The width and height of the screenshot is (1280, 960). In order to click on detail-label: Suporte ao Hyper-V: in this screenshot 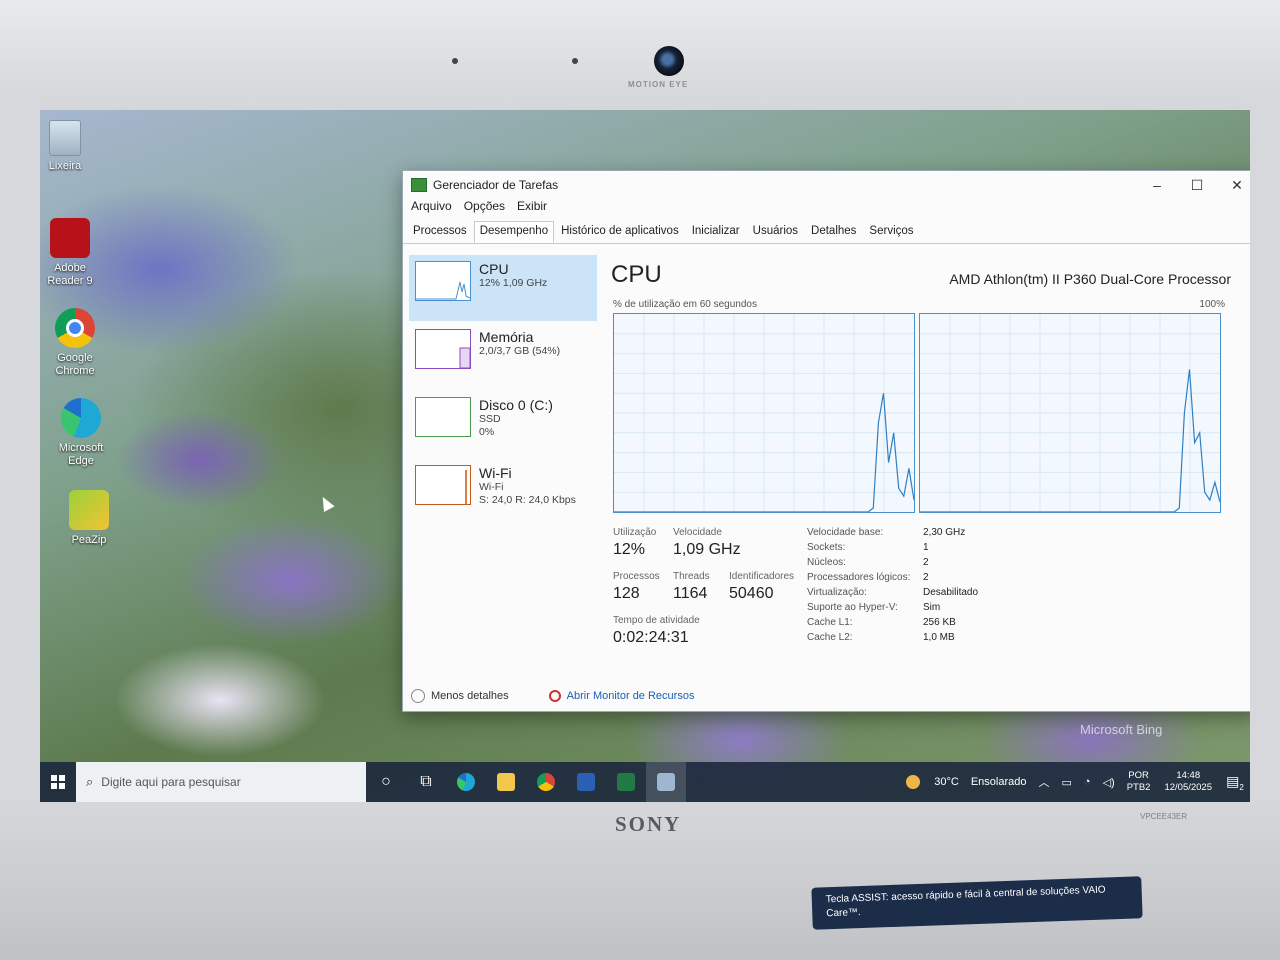, I will do `click(852, 607)`.